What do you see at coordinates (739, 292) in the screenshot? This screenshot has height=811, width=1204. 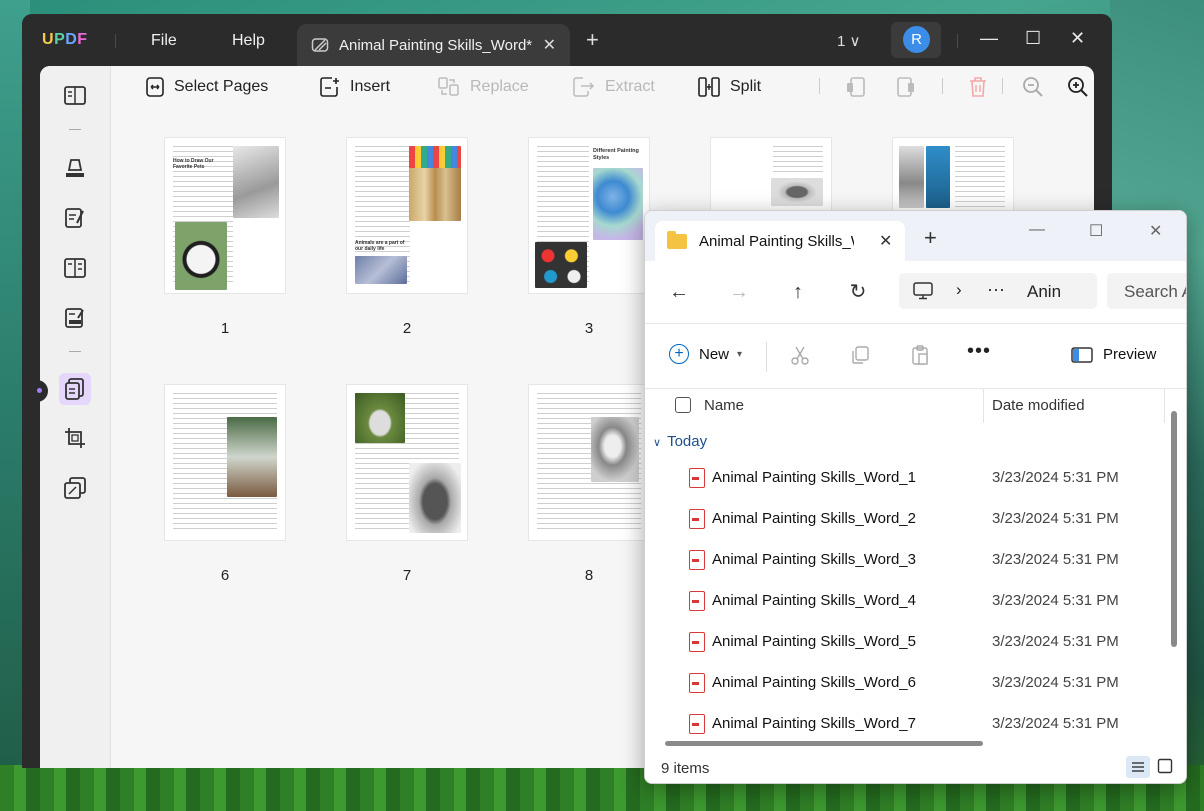 I see `forward-button: →` at bounding box center [739, 292].